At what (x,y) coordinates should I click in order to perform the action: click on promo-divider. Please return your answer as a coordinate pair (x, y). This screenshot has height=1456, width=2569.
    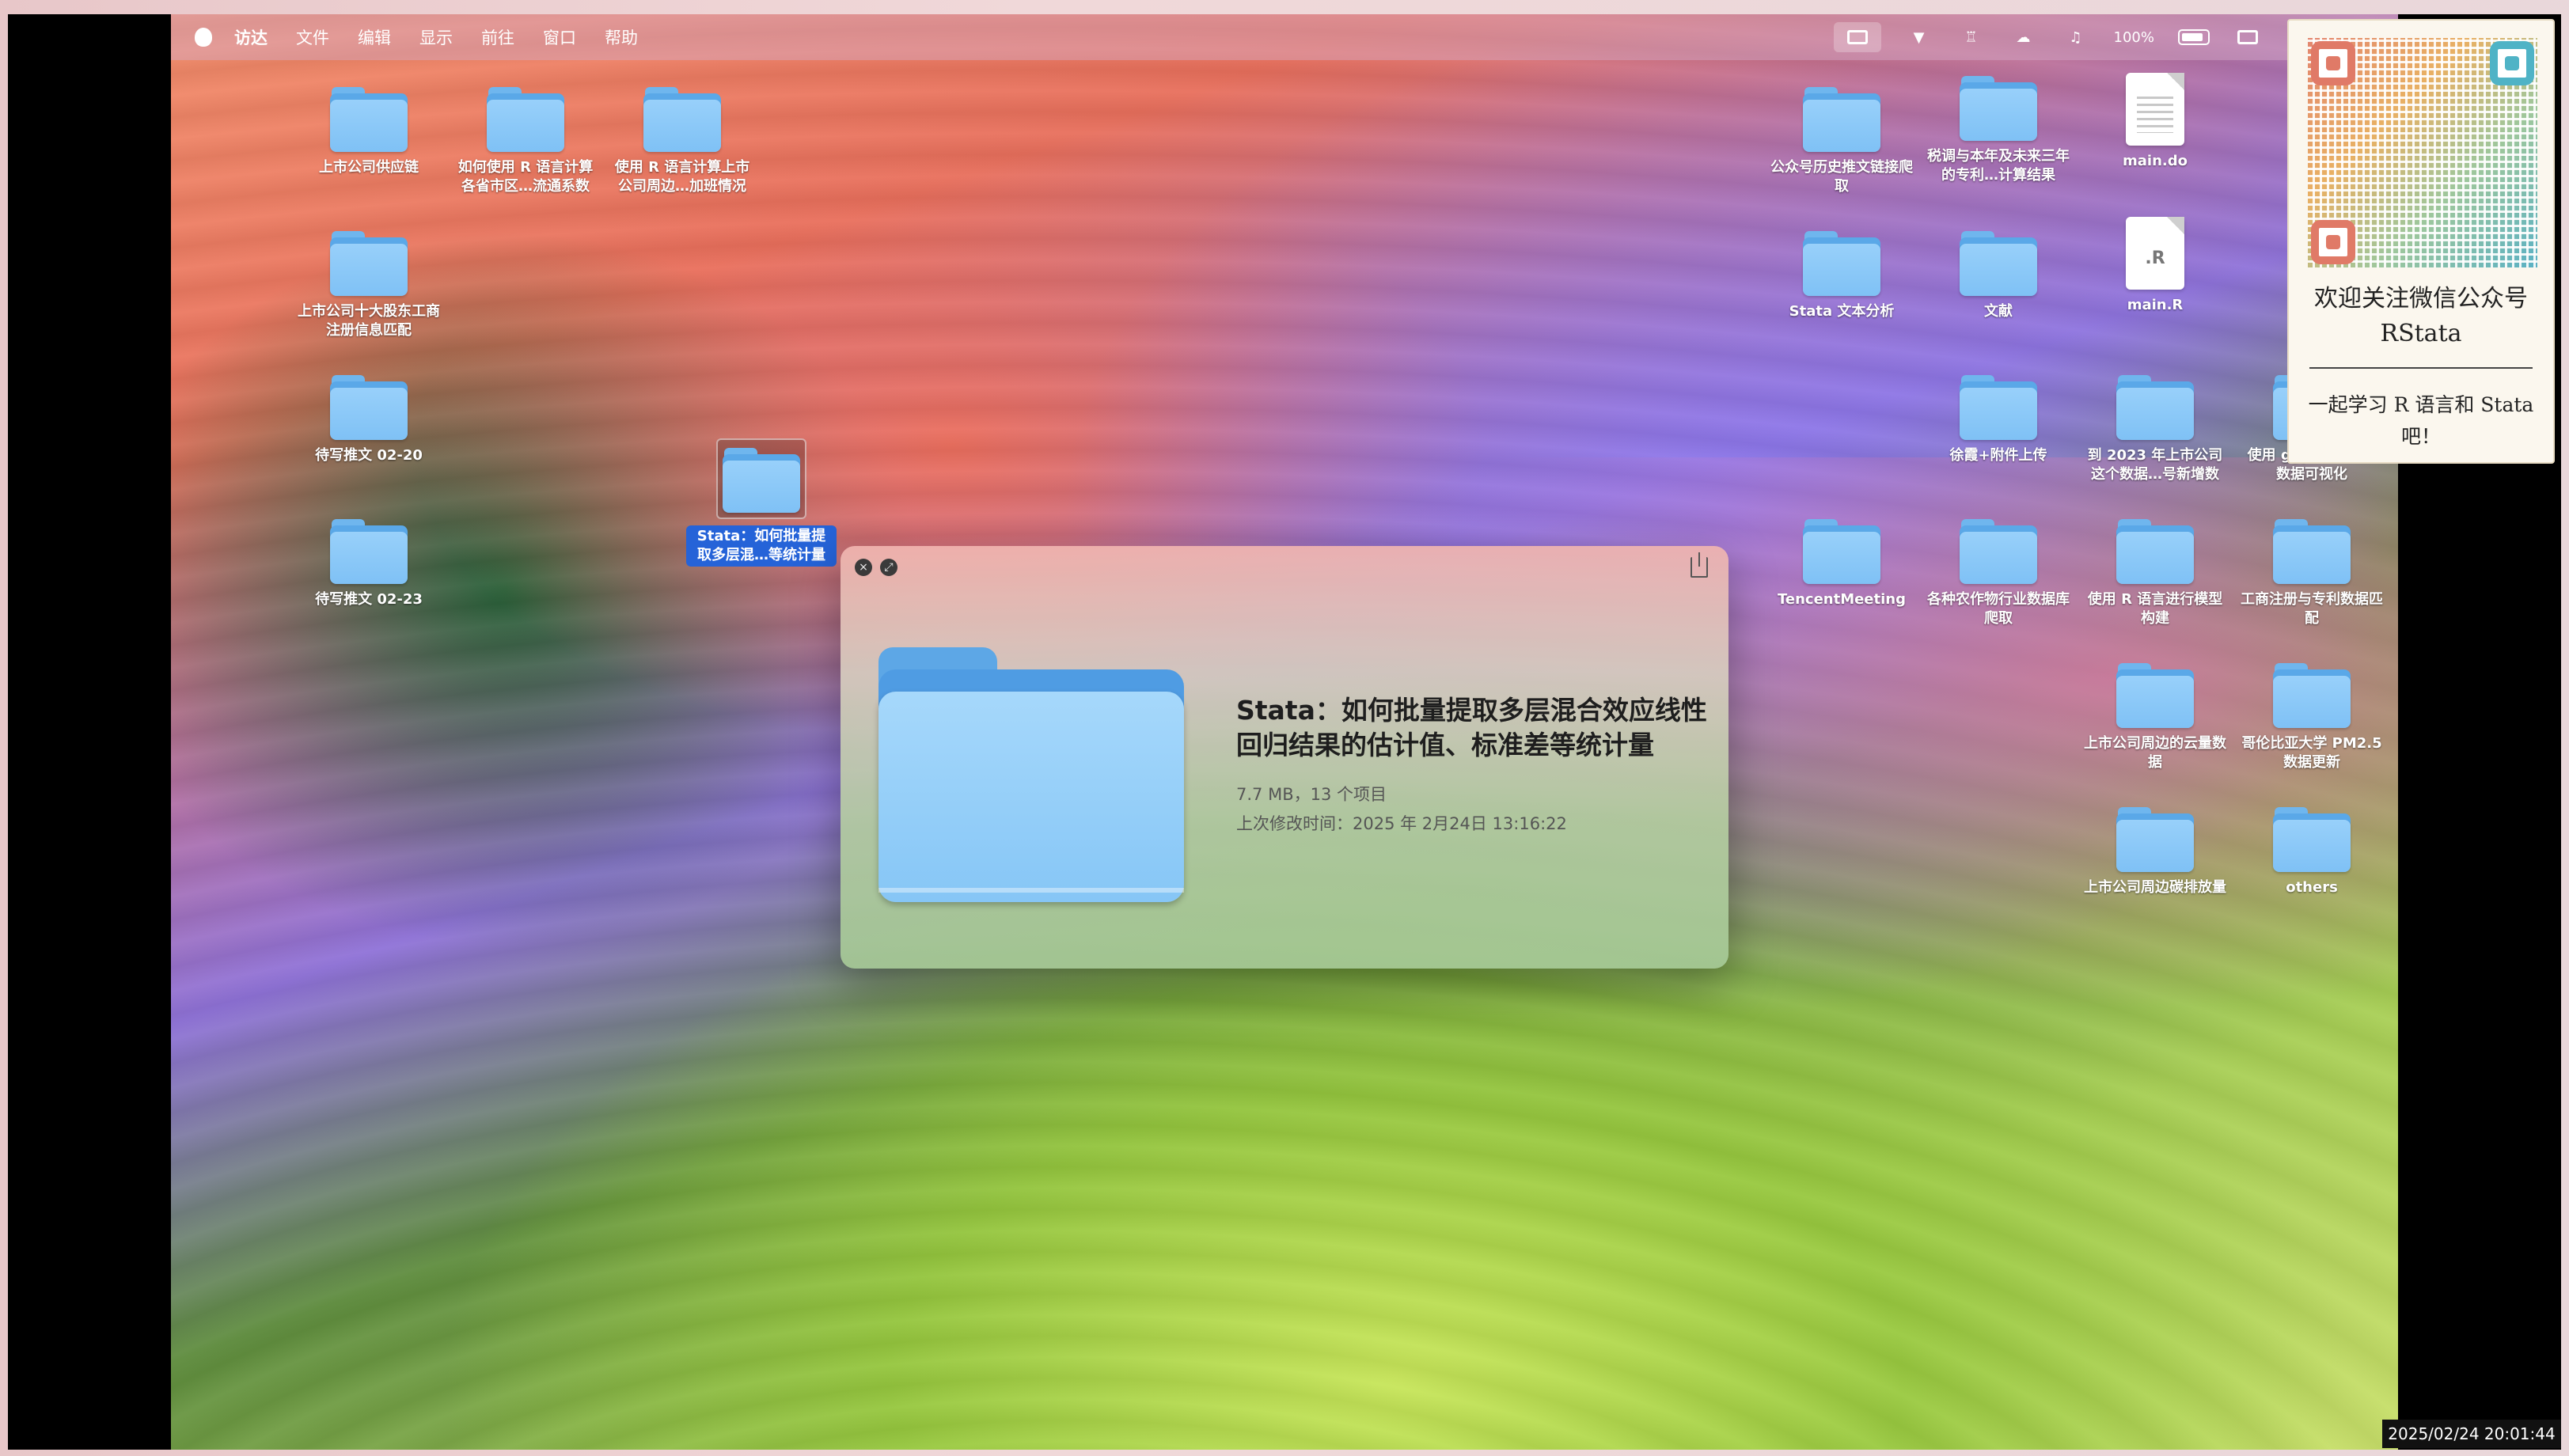
    Looking at the image, I should click on (2421, 368).